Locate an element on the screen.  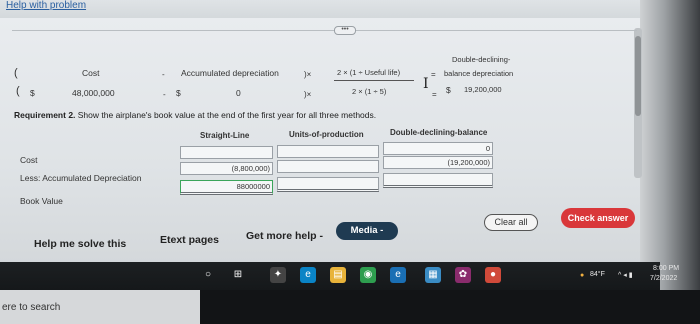
app-icon-4: ● is located at coordinates (493, 275).